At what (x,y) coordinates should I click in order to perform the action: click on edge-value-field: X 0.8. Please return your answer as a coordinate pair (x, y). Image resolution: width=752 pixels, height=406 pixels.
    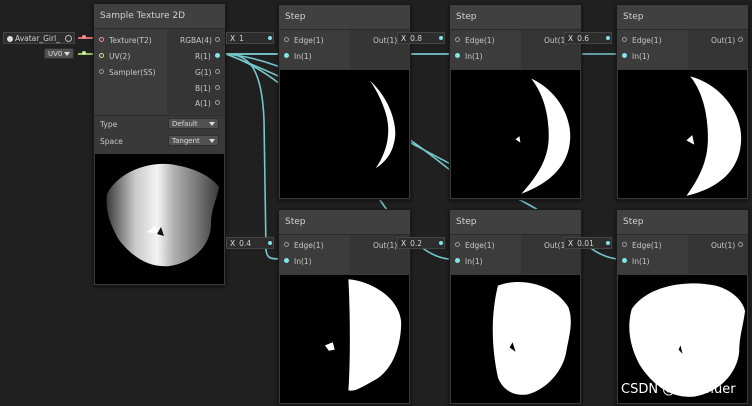
    Looking at the image, I should click on (421, 38).